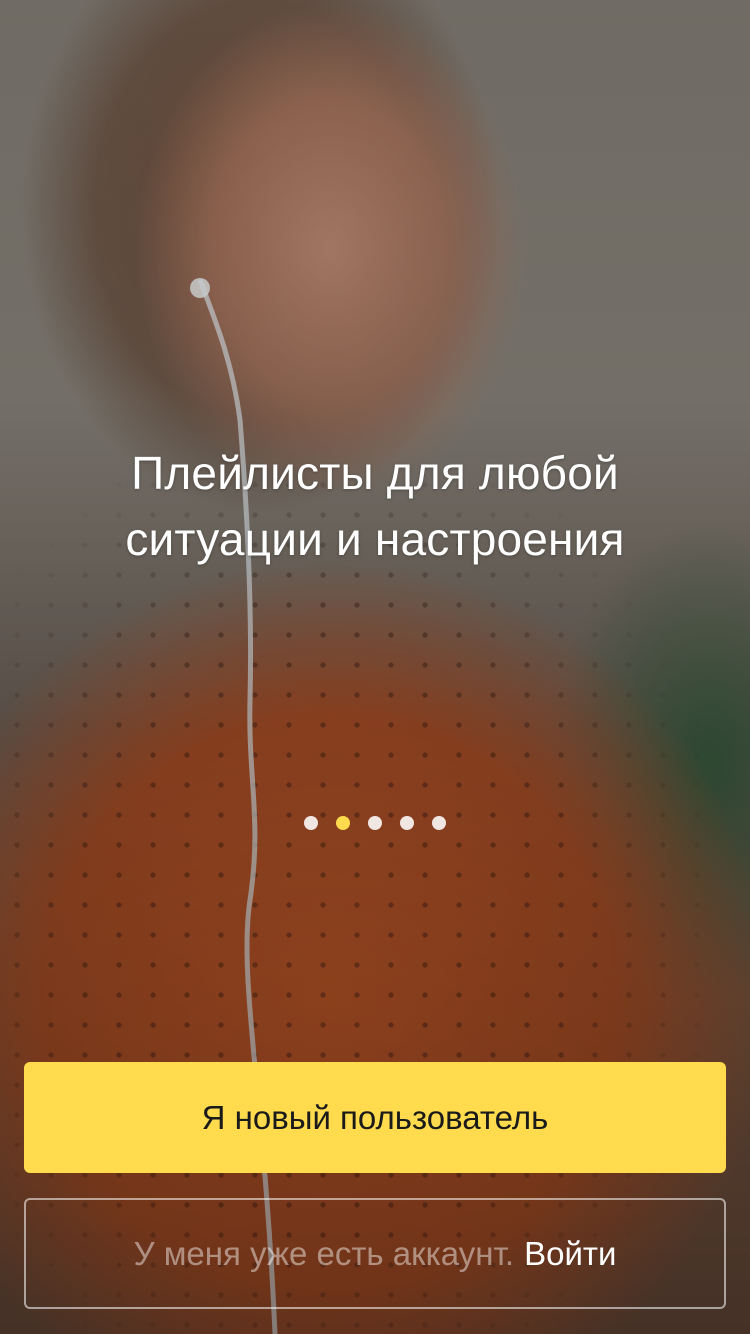 This screenshot has height=1334, width=750. I want to click on headline-line-2: ситуации и настроения, so click(375, 539).